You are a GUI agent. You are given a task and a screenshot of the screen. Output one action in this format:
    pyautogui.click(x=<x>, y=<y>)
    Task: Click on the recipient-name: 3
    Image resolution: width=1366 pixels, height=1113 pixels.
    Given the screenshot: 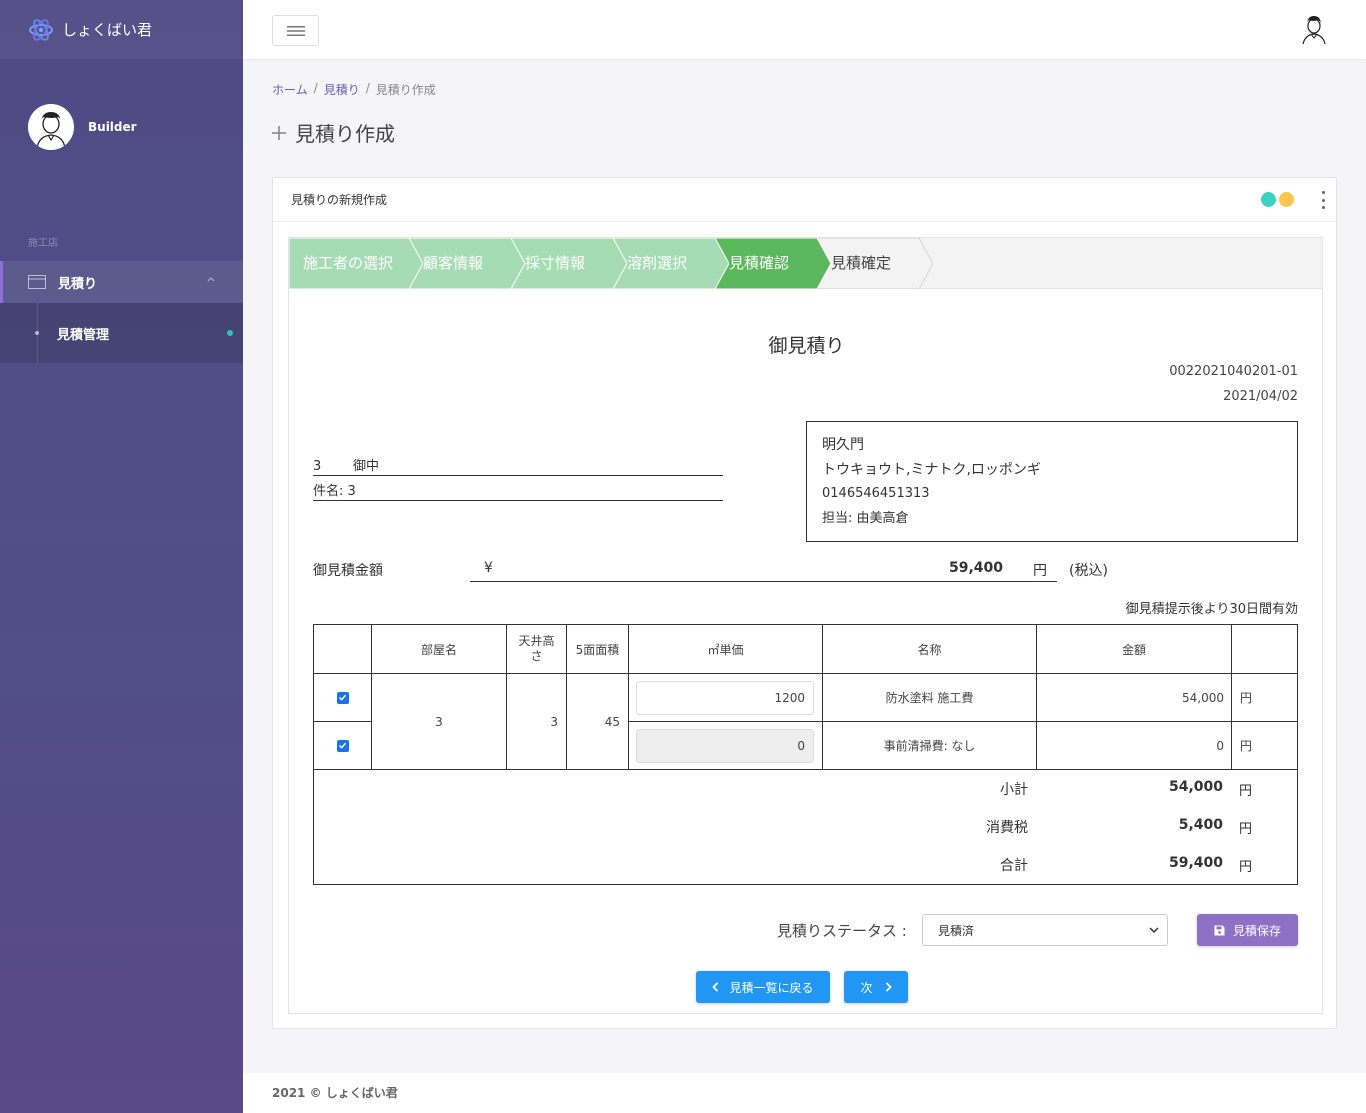 What is the action you would take?
    pyautogui.click(x=317, y=466)
    